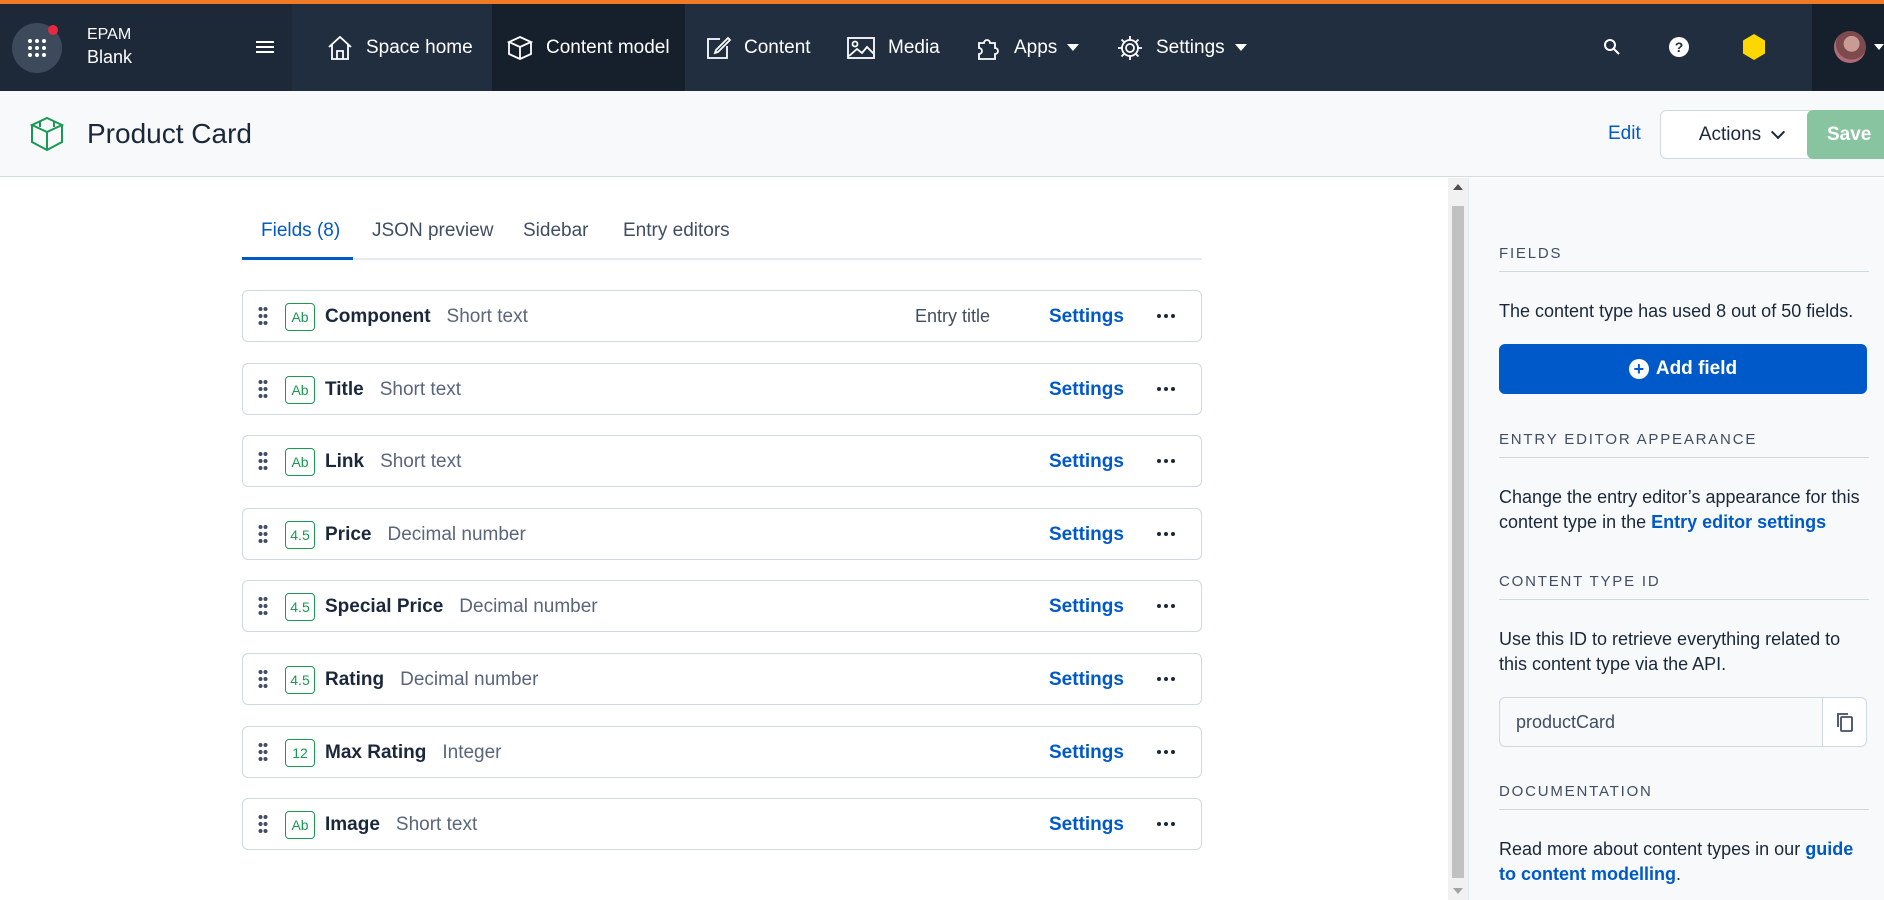 The image size is (1884, 900). Describe the element at coordinates (352, 825) in the screenshot. I see `field-name-text: Image` at that location.